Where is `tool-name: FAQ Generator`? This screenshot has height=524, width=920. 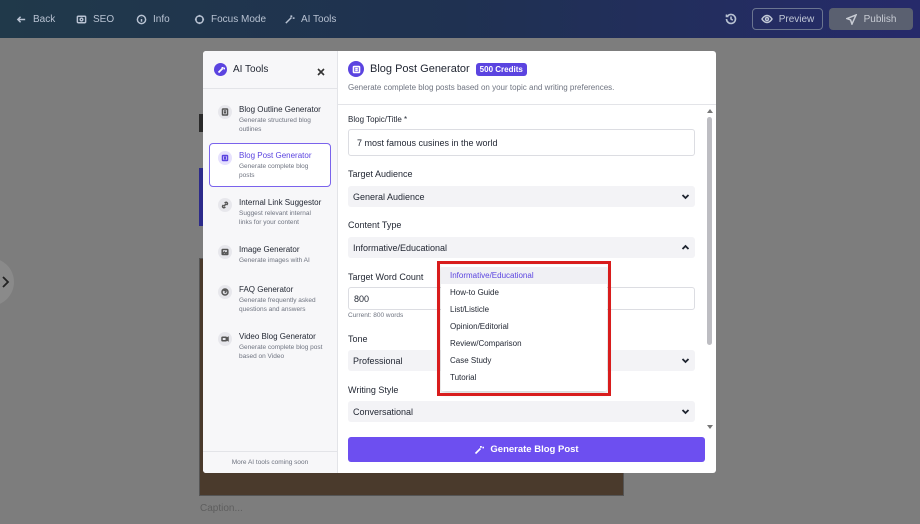 tool-name: FAQ Generator is located at coordinates (266, 289).